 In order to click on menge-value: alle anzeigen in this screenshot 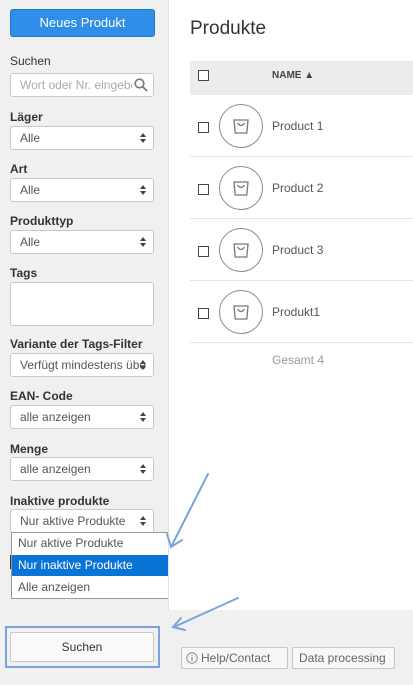, I will do `click(55, 469)`.